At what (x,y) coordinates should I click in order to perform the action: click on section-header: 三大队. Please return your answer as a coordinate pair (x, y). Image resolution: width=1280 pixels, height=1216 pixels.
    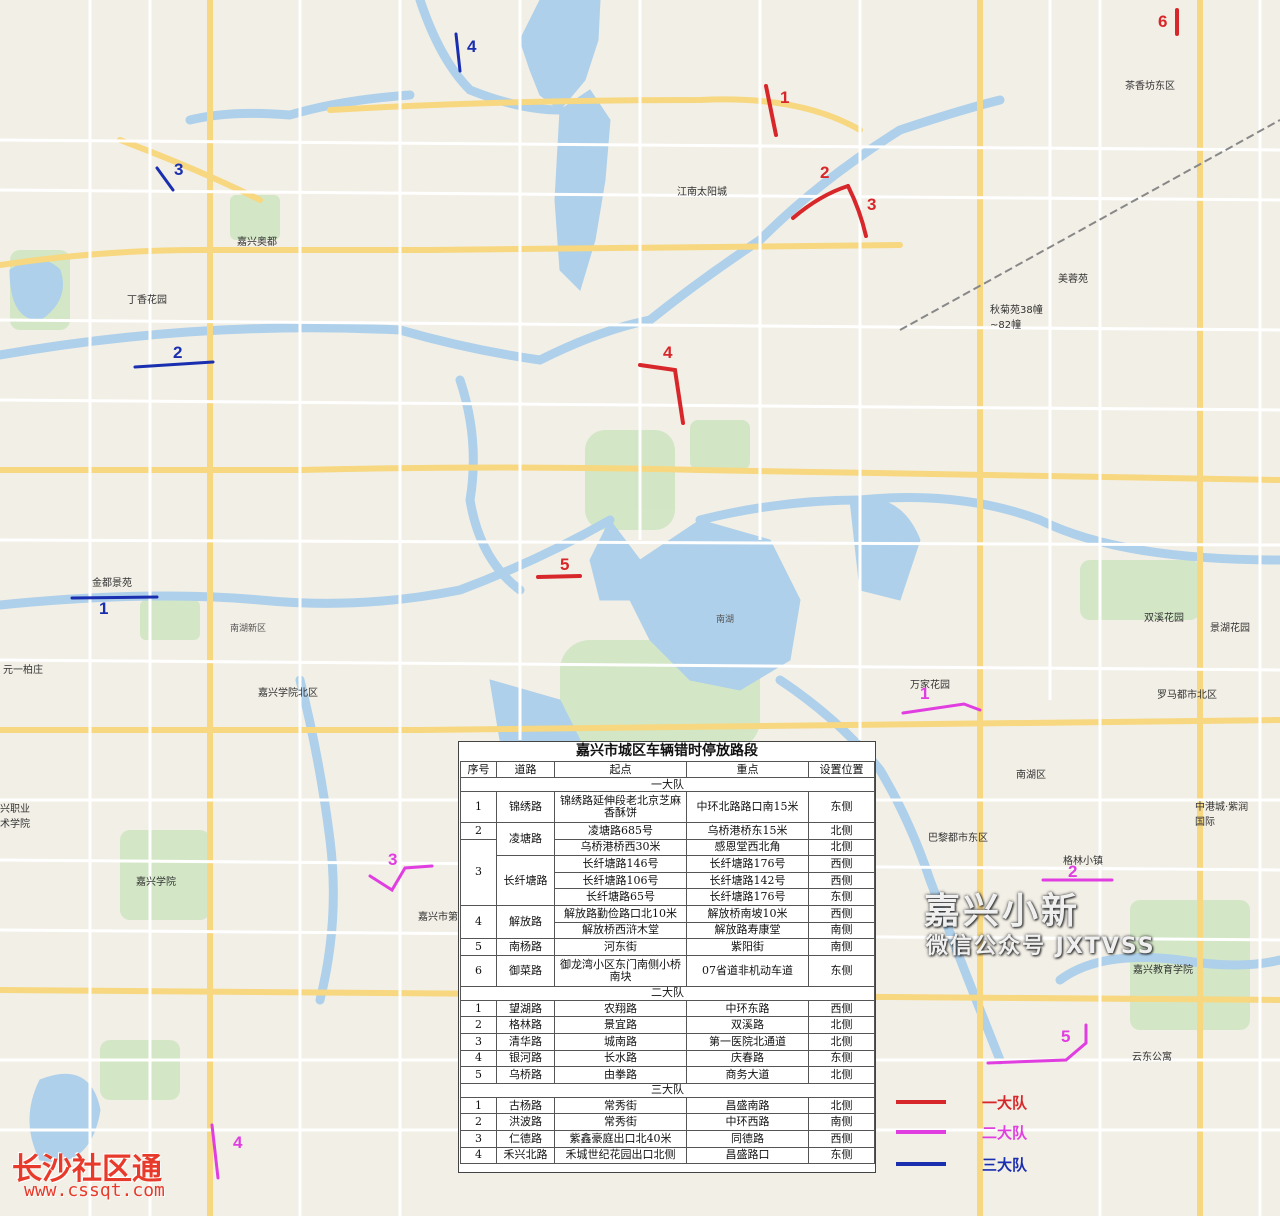
    Looking at the image, I should click on (667, 1090).